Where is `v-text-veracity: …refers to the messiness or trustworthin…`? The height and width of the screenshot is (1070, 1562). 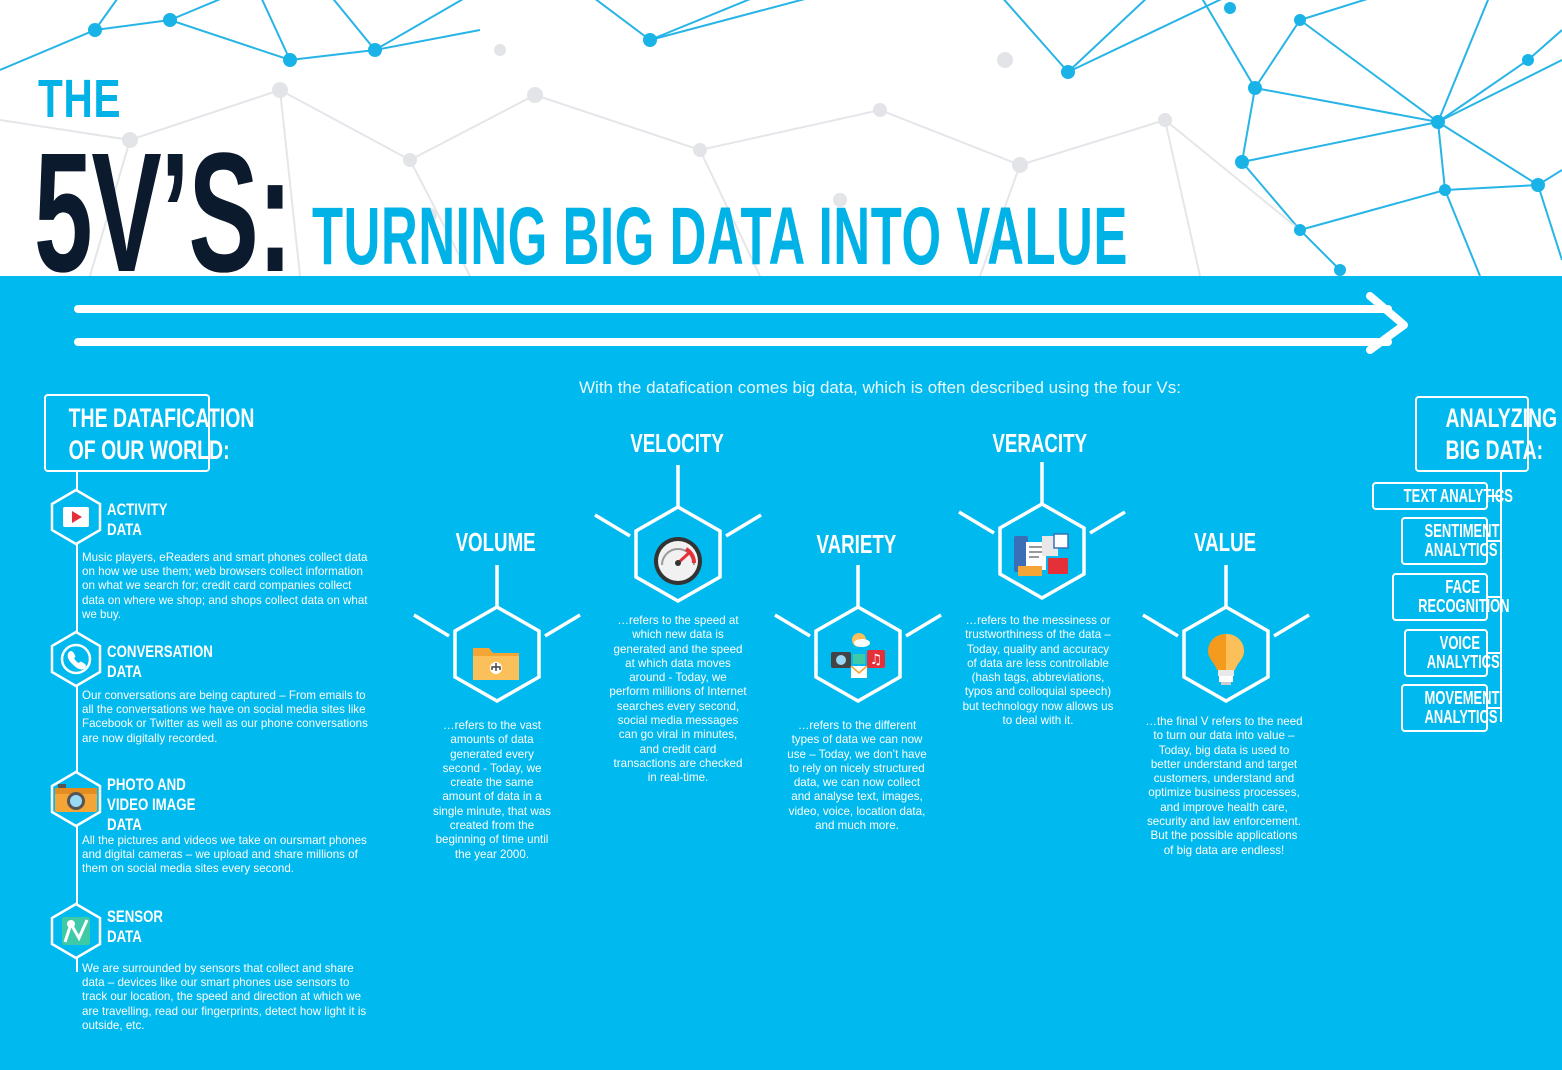 v-text-veracity: …refers to the messiness or trustworthin… is located at coordinates (1038, 671).